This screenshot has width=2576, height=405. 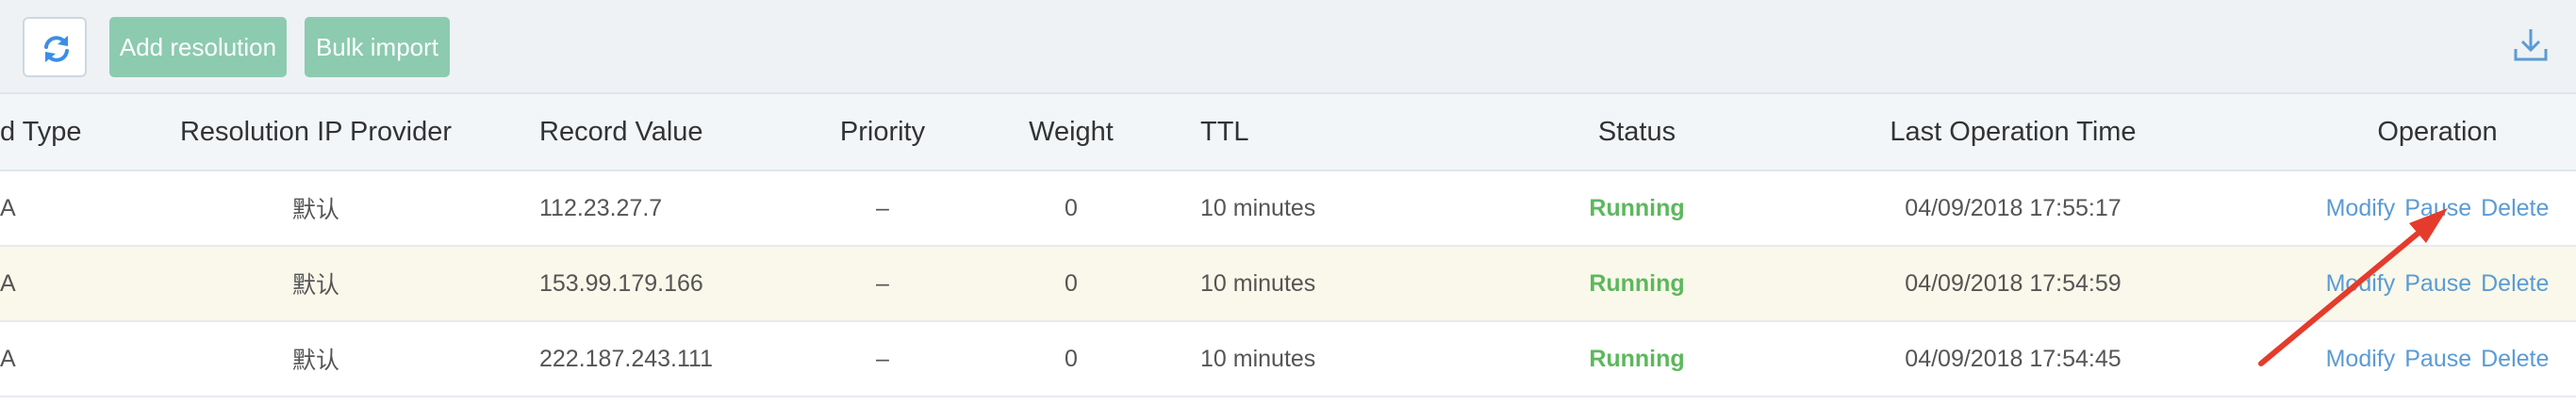 What do you see at coordinates (315, 131) in the screenshot?
I see `header-provider: Resolution IP Provider` at bounding box center [315, 131].